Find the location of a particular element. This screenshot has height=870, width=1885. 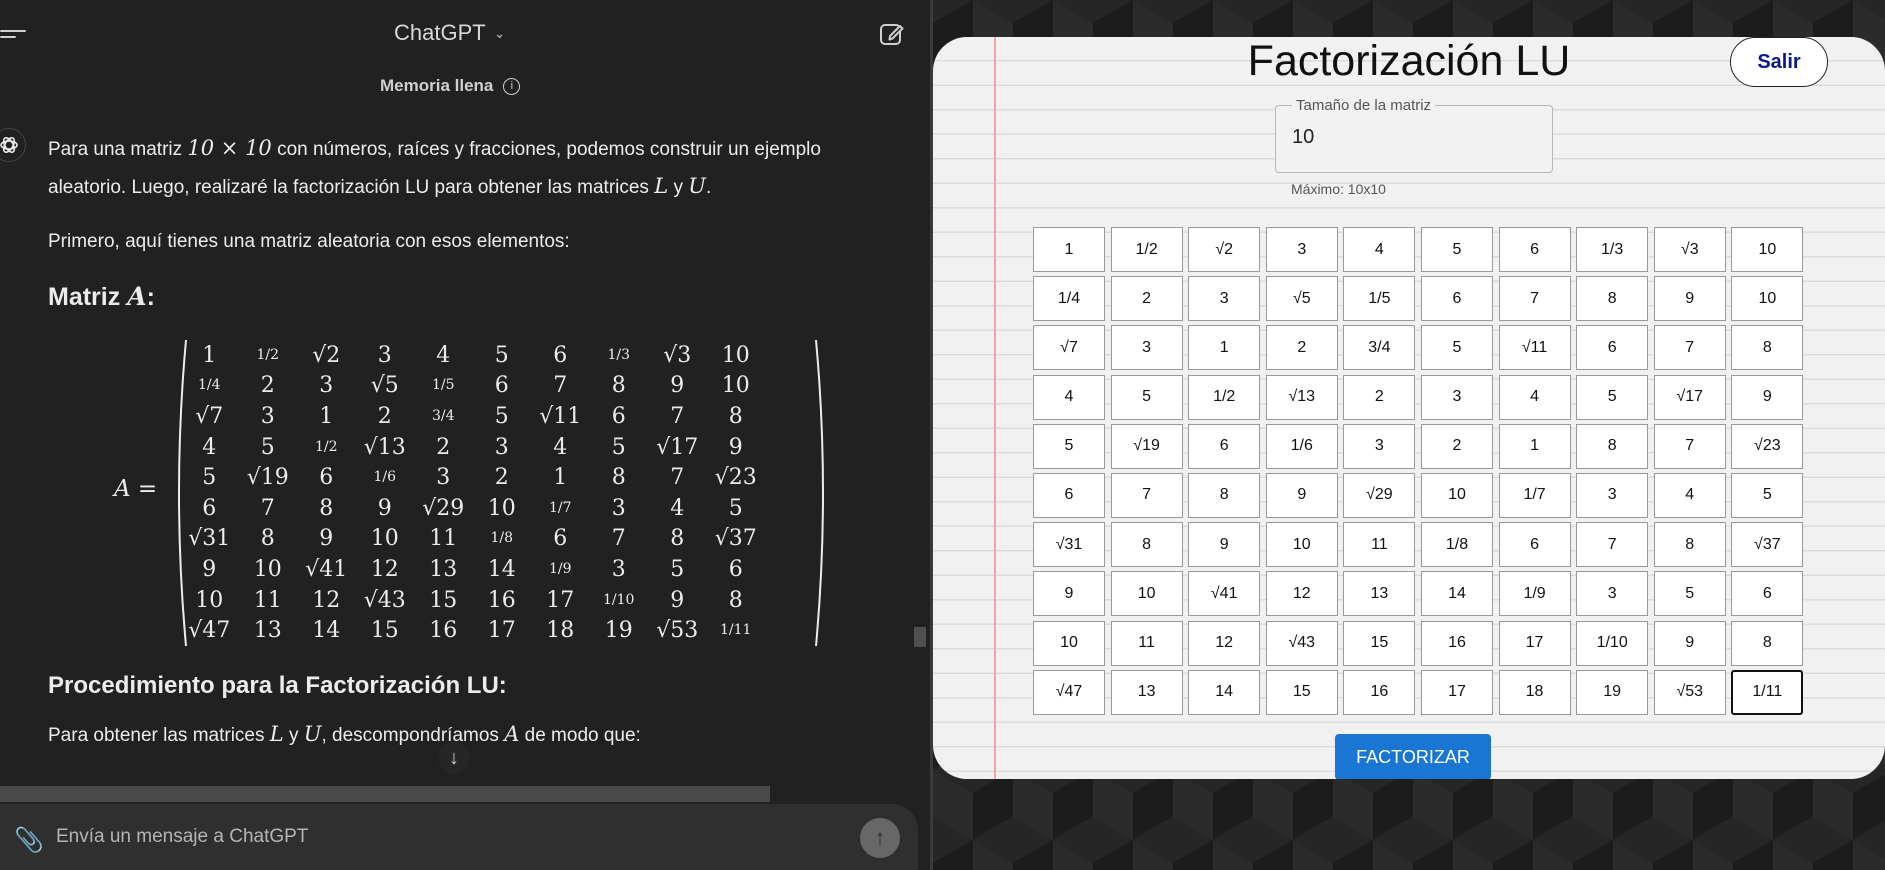

matrix-input-cell: √13 is located at coordinates (1301, 397).